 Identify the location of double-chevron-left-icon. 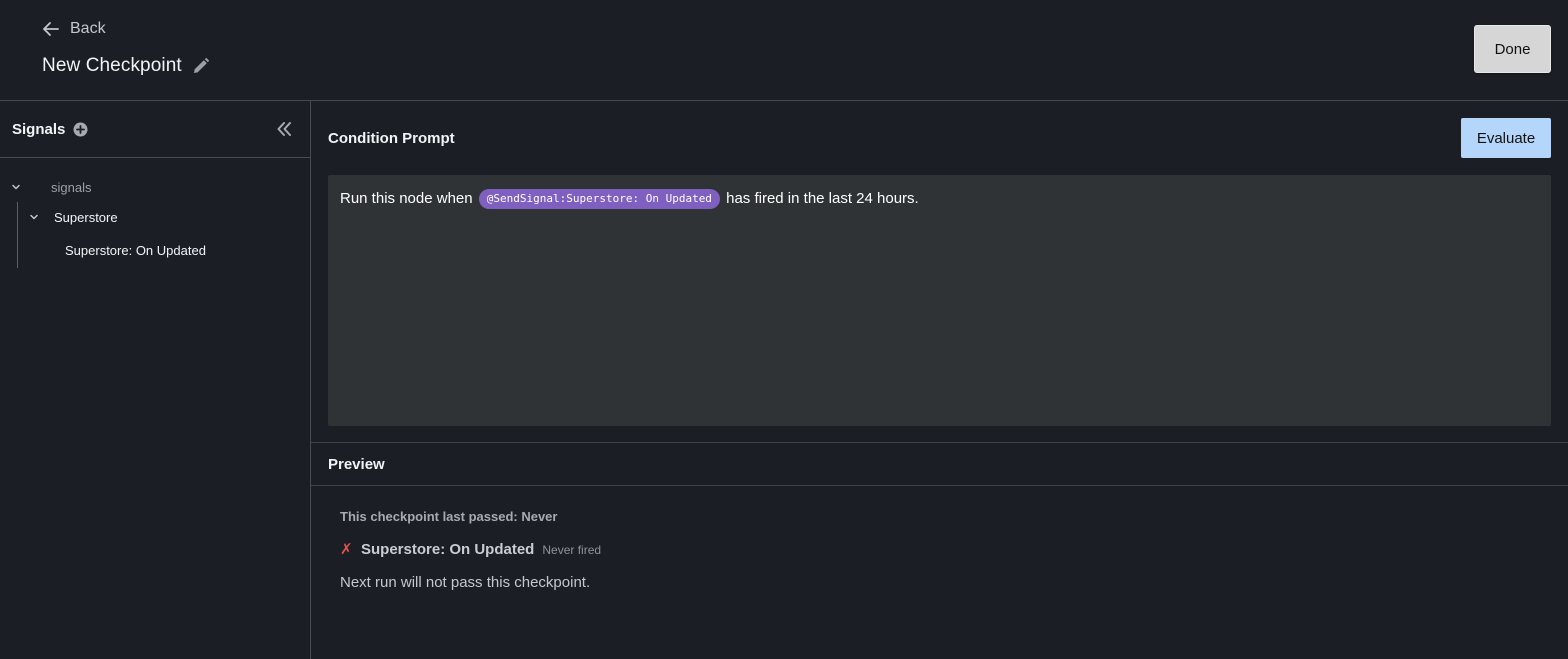
(284, 131).